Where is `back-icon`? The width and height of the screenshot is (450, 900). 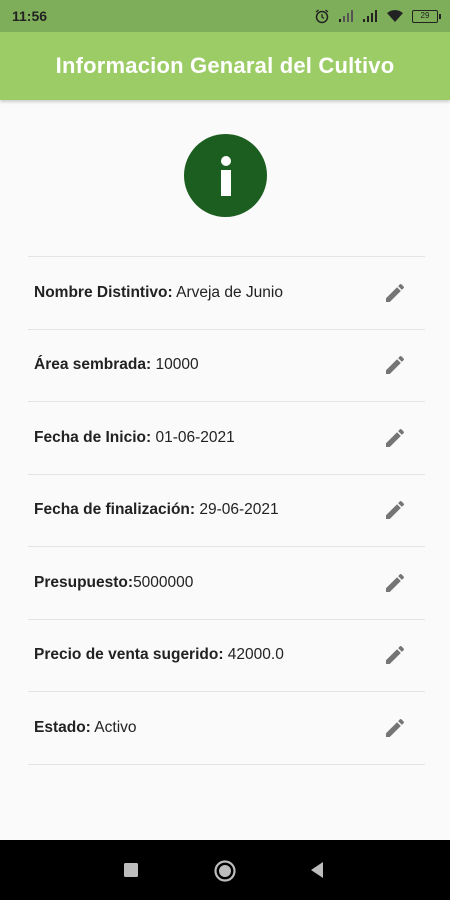
back-icon is located at coordinates (317, 870).